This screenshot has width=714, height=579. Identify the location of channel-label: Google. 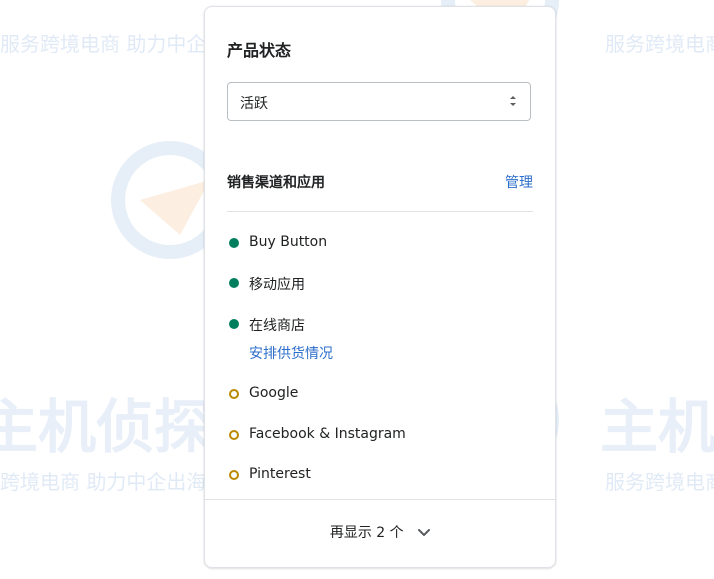
(274, 393).